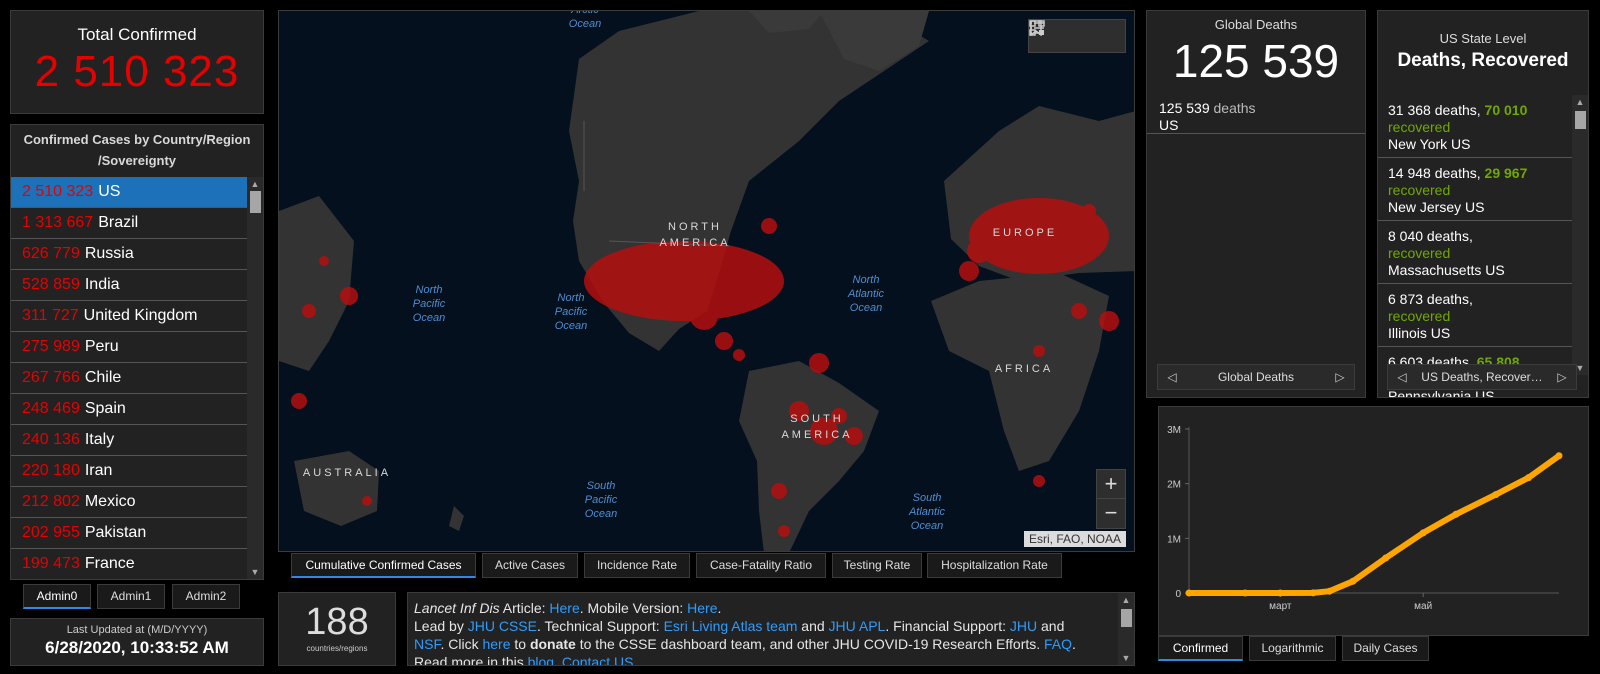 The image size is (1600, 674). Describe the element at coordinates (130, 378) in the screenshot. I see `country-row: 267 766 Chile` at that location.